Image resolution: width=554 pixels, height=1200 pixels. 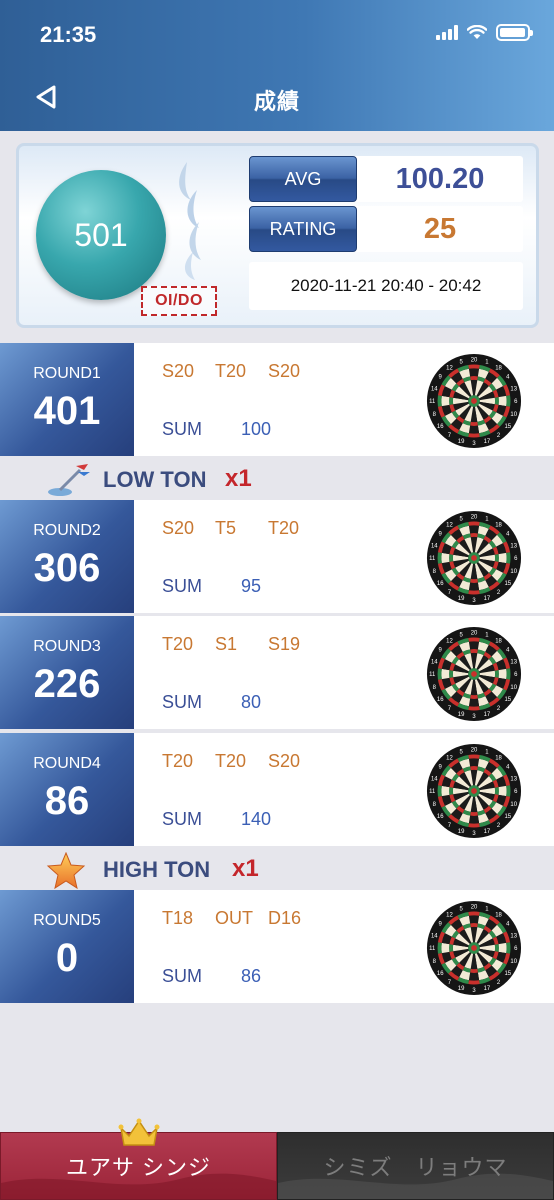 What do you see at coordinates (284, 644) in the screenshot?
I see `dart-throw: S19` at bounding box center [284, 644].